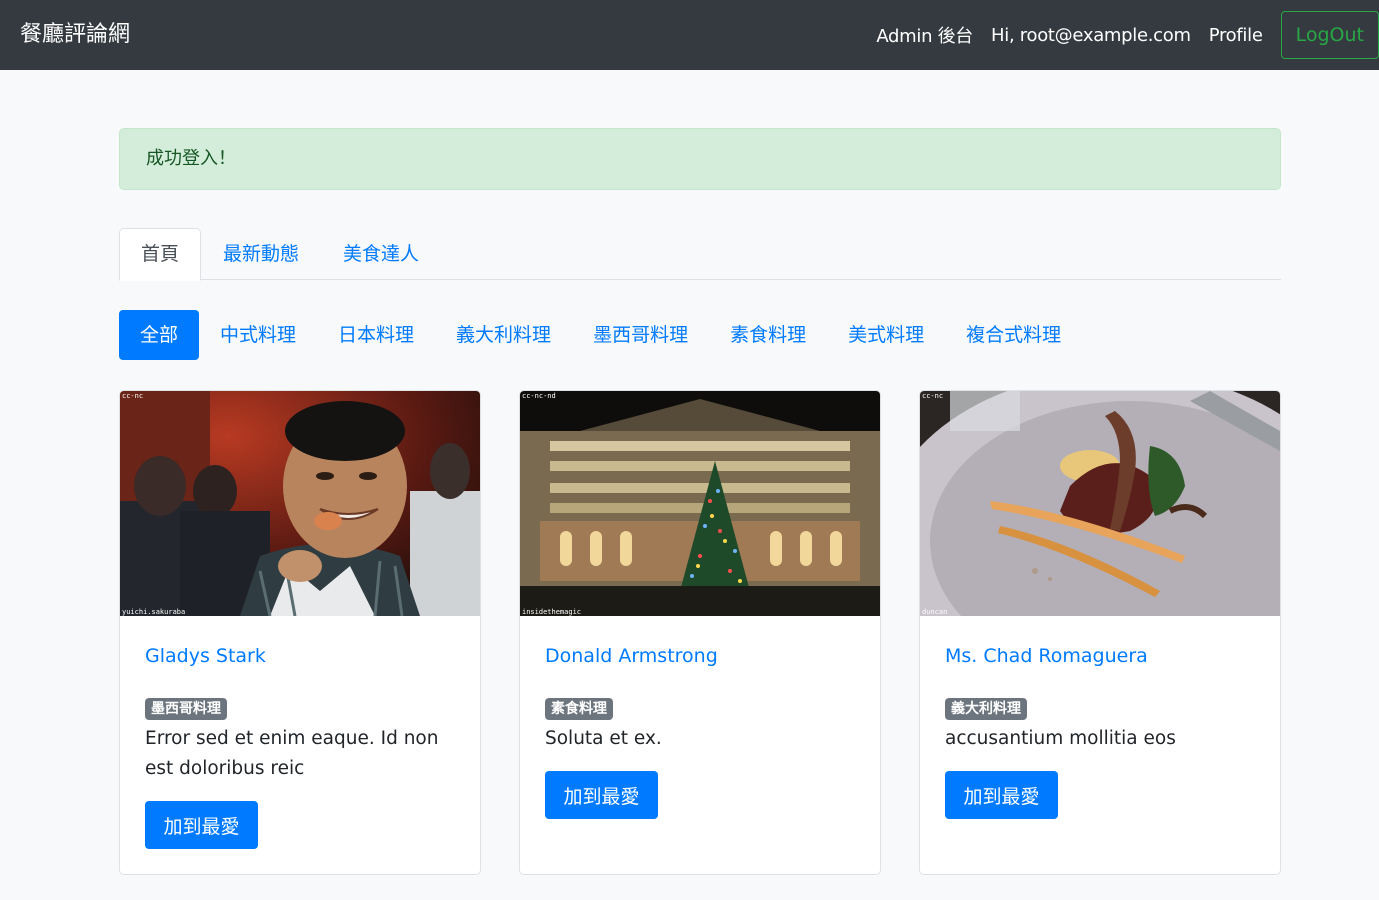 The height and width of the screenshot is (900, 1379). I want to click on category-japanese: 日本料理, so click(376, 335).